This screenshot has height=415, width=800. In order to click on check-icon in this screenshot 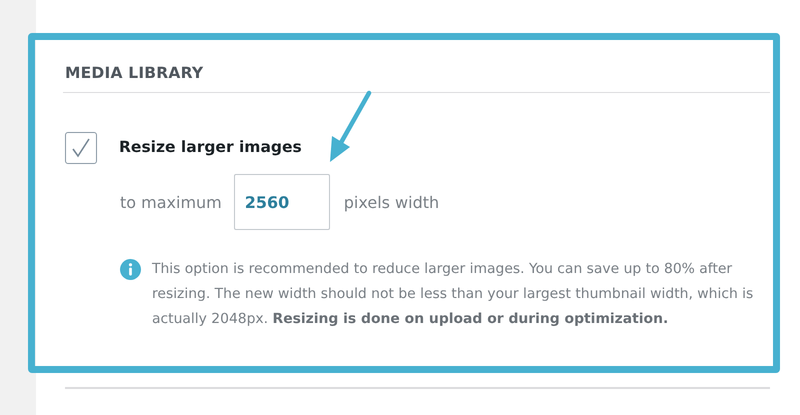, I will do `click(81, 148)`.